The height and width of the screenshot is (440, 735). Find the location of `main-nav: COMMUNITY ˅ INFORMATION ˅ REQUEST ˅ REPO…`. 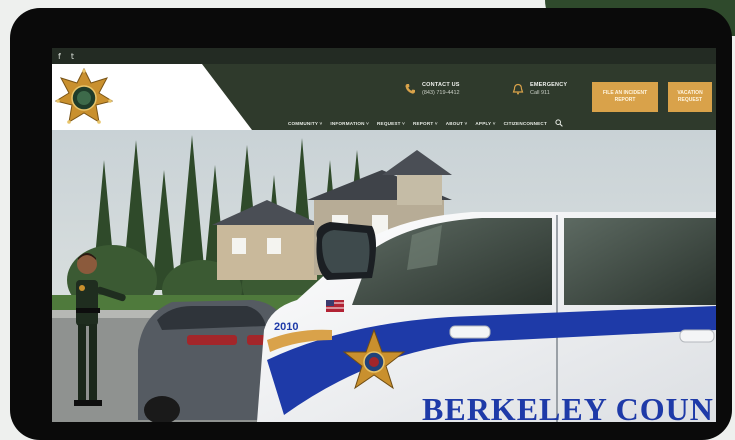

main-nav: COMMUNITY ˅ INFORMATION ˅ REQUEST ˅ REPO… is located at coordinates (425, 123).